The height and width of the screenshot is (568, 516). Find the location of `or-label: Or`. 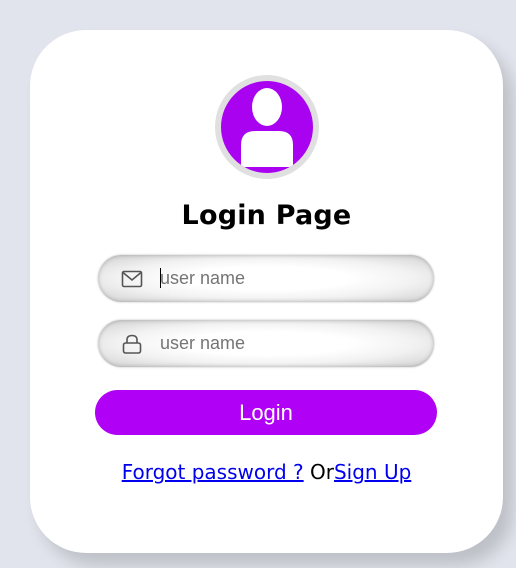

or-label: Or is located at coordinates (322, 472).